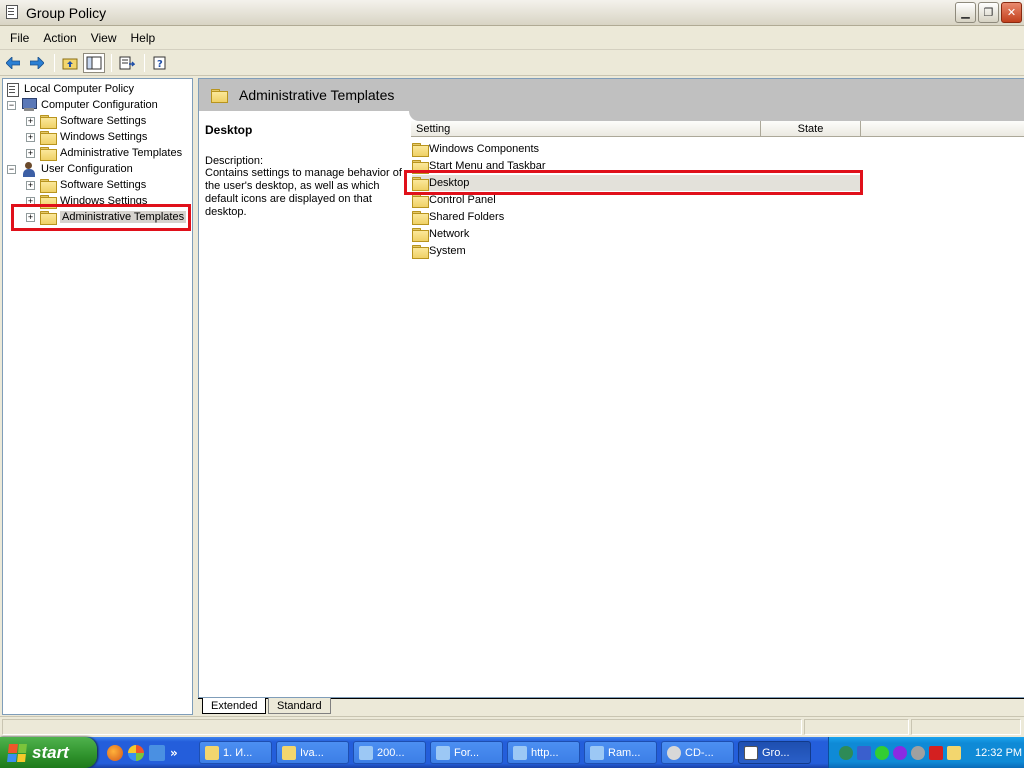 The height and width of the screenshot is (768, 1024). I want to click on tree-computer-configuration: − Computer Configuration, so click(82, 105).